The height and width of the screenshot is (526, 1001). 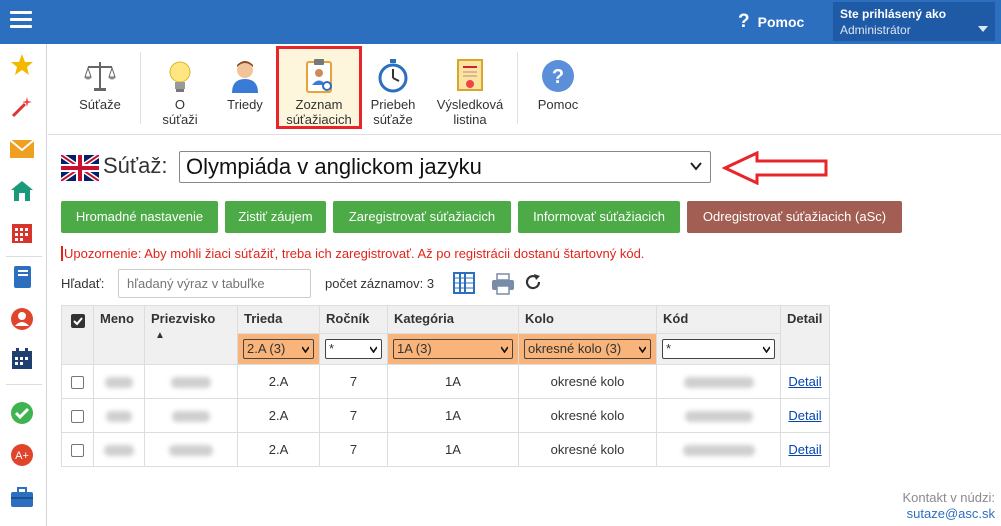 What do you see at coordinates (100, 104) in the screenshot?
I see `toolbar-label: Súťaže` at bounding box center [100, 104].